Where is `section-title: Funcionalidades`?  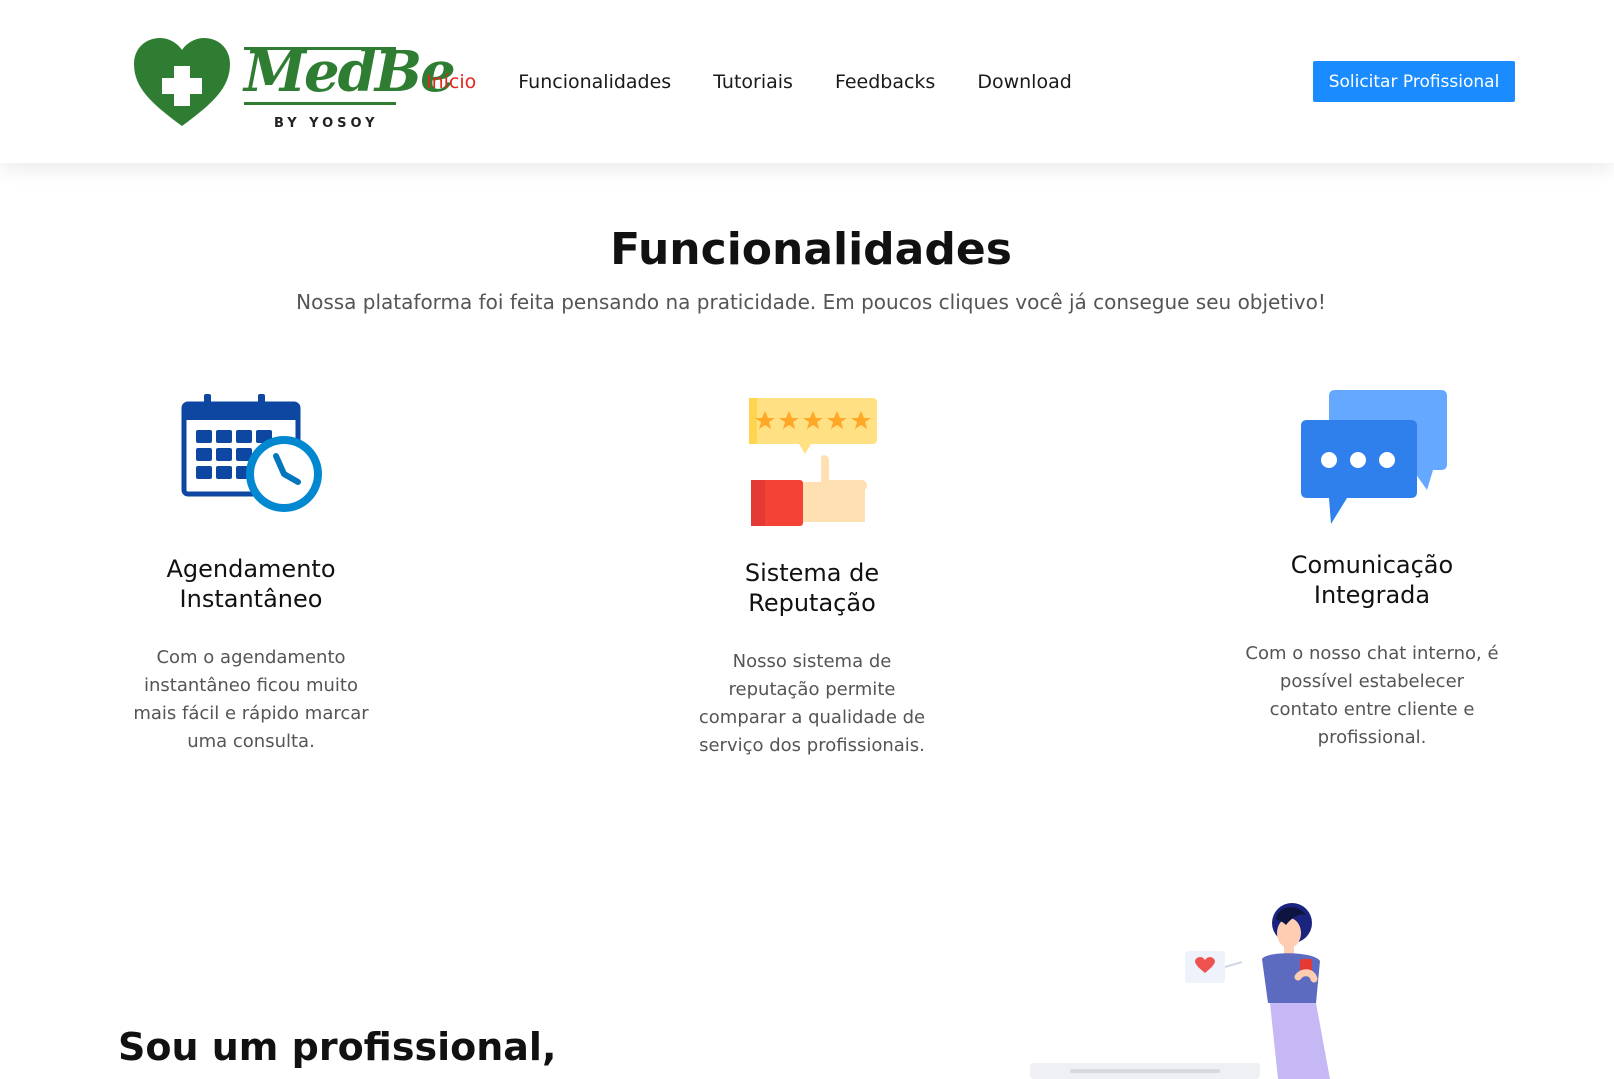
section-title: Funcionalidades is located at coordinates (811, 249).